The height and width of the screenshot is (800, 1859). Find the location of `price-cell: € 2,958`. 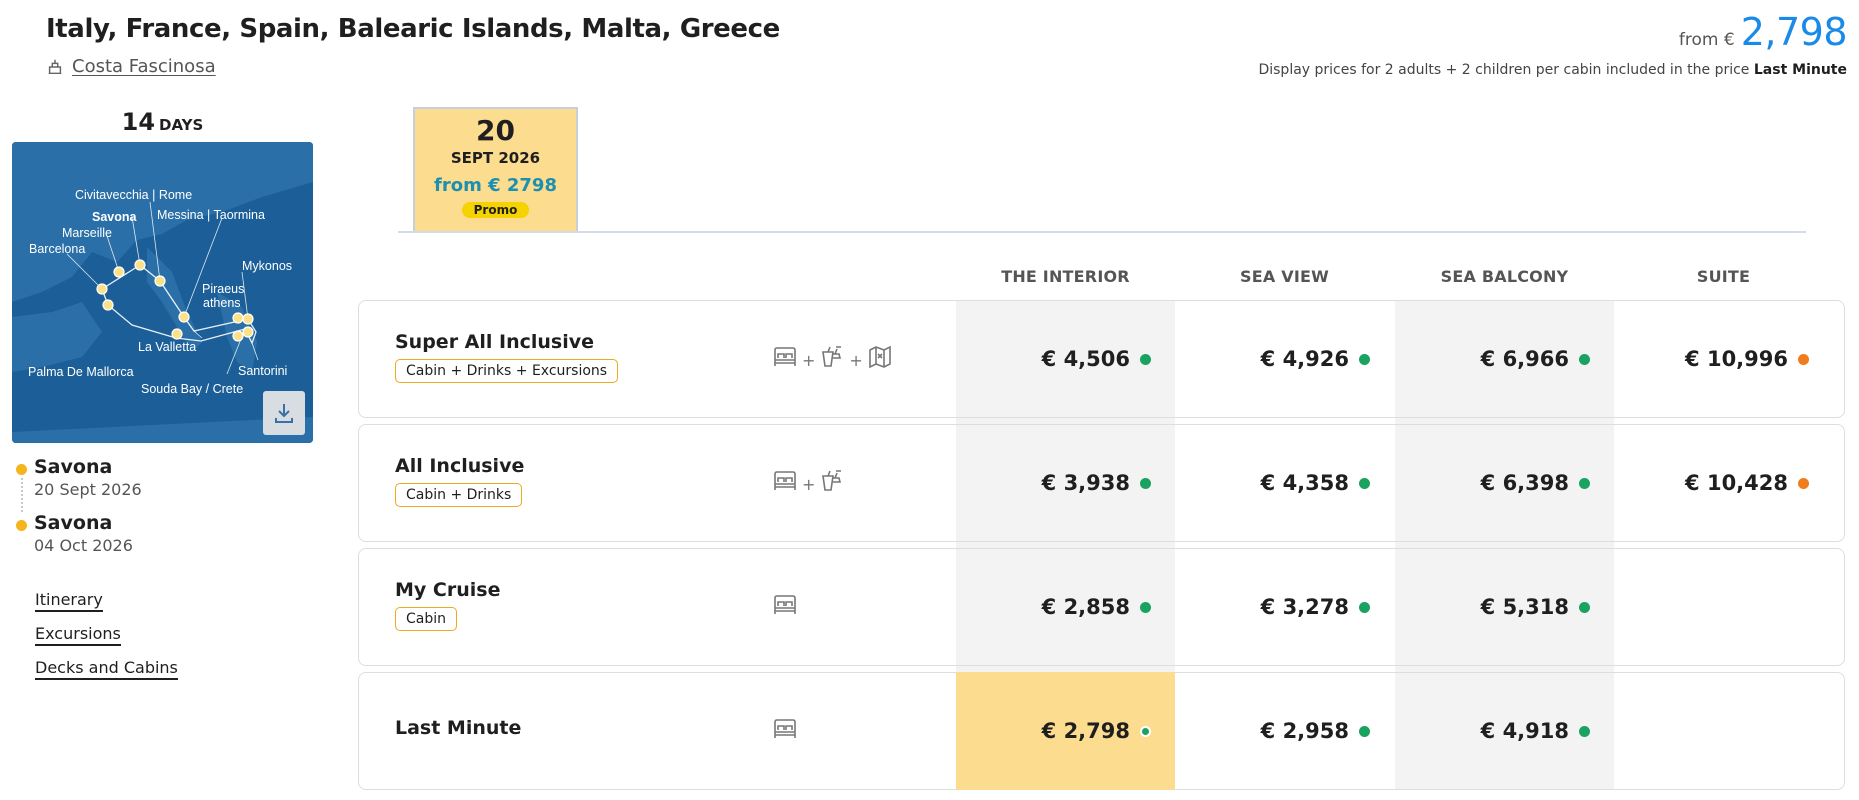

price-cell: € 2,958 is located at coordinates (1284, 731).